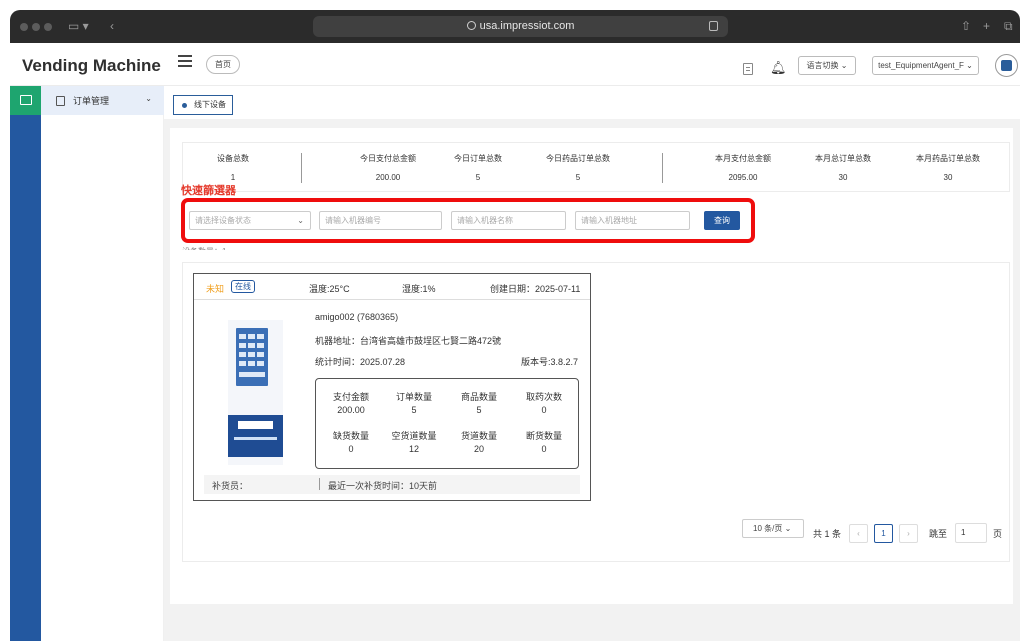 Image resolution: width=1020 pixels, height=641 pixels. What do you see at coordinates (215, 289) in the screenshot?
I see `device-status: 未知` at bounding box center [215, 289].